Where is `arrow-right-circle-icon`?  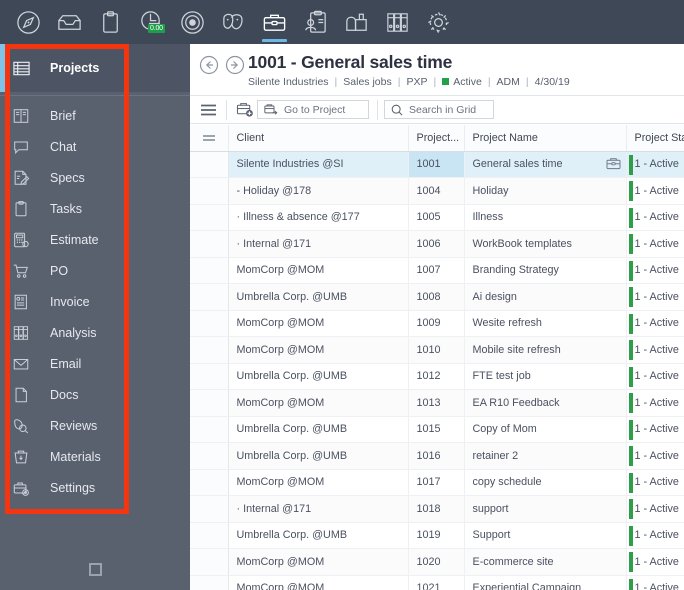
arrow-right-circle-icon is located at coordinates (235, 65).